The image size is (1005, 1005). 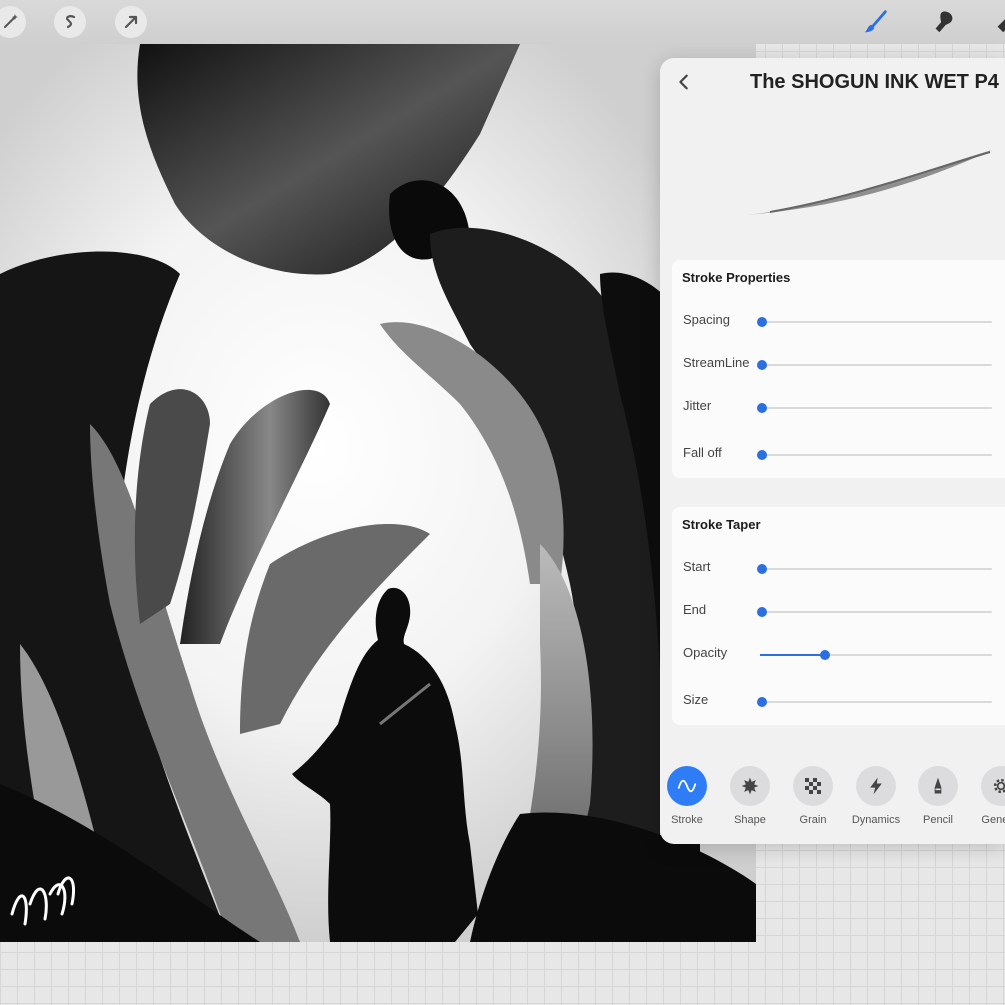 I want to click on fall-off-label: Fall off, so click(x=702, y=452).